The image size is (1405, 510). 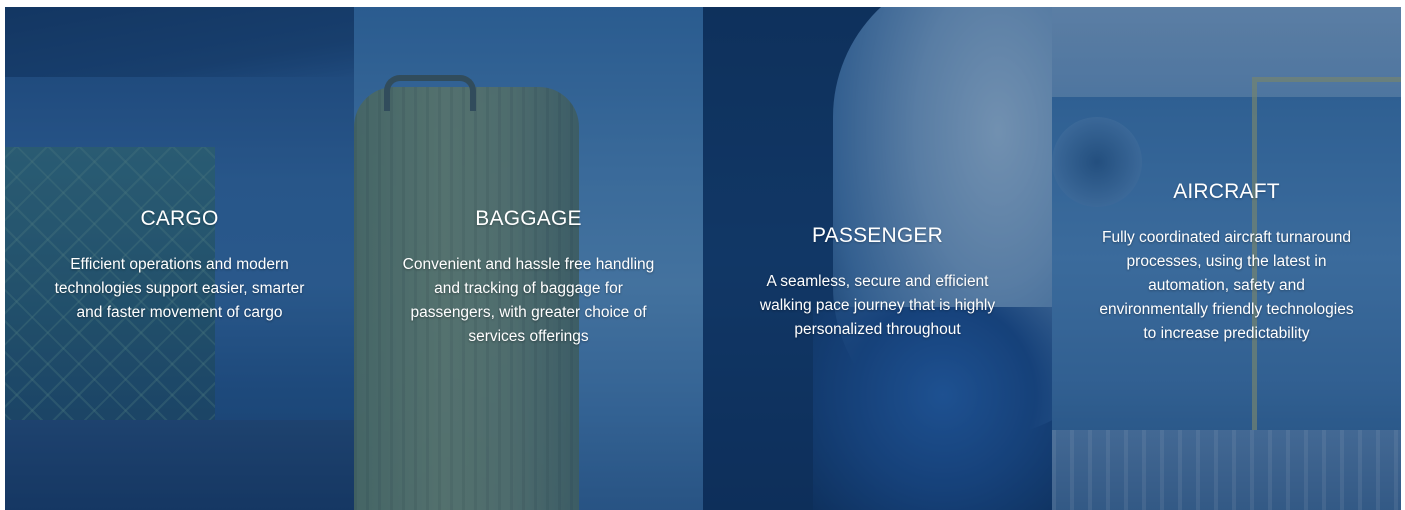 I want to click on panel-title: AIRCRAFT, so click(x=1226, y=191).